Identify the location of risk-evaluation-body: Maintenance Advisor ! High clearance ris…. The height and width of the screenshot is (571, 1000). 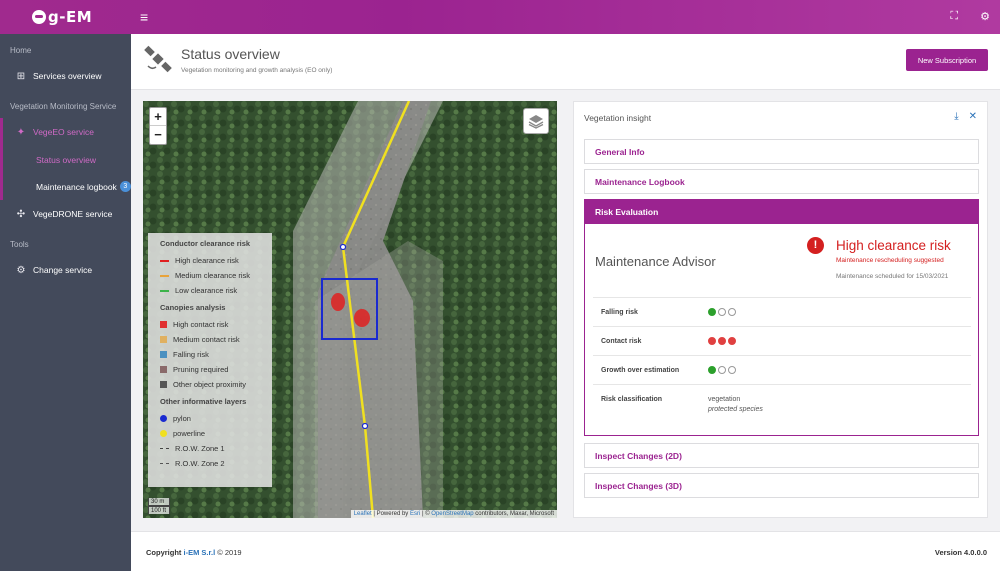
(781, 330).